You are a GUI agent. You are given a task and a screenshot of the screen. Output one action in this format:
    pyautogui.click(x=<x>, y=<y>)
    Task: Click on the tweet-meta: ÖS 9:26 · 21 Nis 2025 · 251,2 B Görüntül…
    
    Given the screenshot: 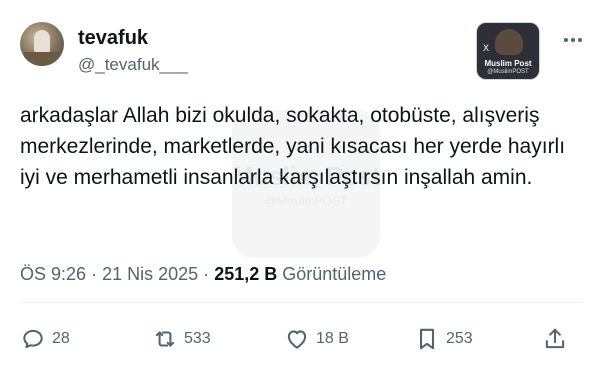 What is the action you would take?
    pyautogui.click(x=203, y=274)
    